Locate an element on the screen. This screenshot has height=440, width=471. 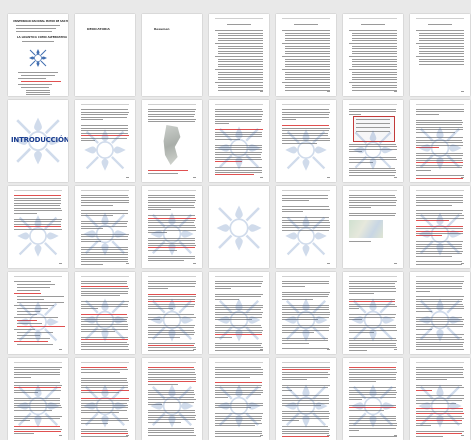
page-thumbnail: INTRODUCCIÓN is located at coordinates (38, 141).